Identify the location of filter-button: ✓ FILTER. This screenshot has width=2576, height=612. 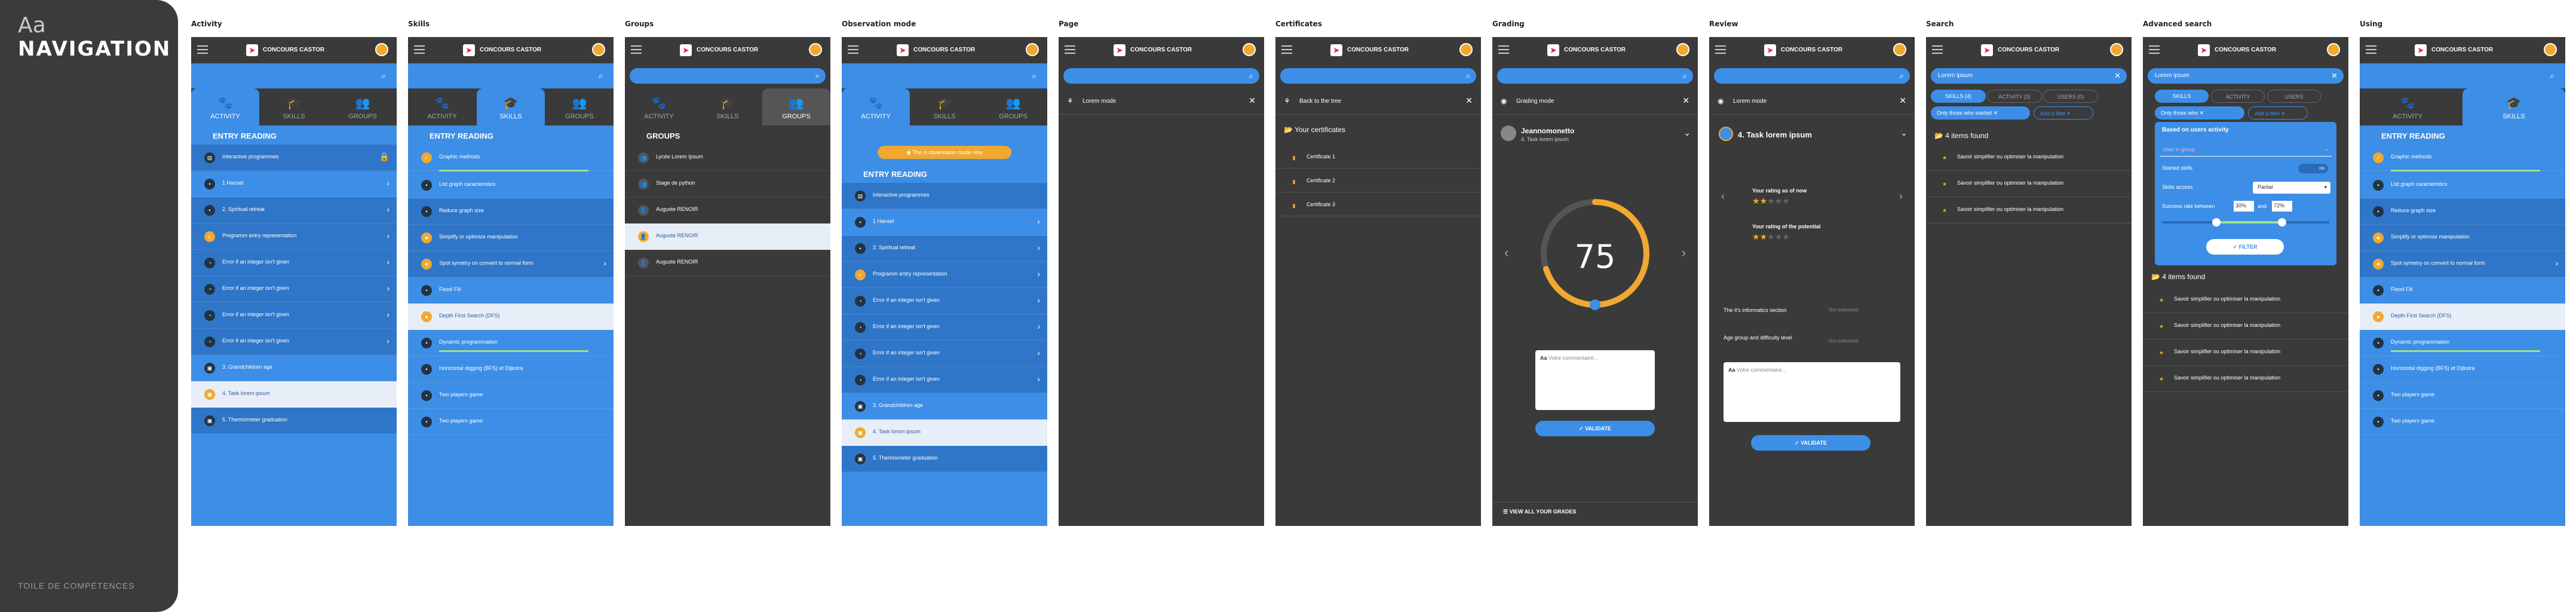
(2245, 247).